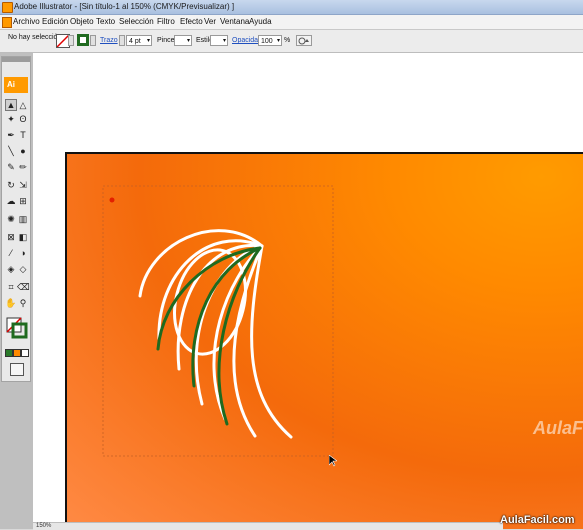  Describe the element at coordinates (11, 167) in the screenshot. I see `paintbrush-tool-icon: ✎` at that location.